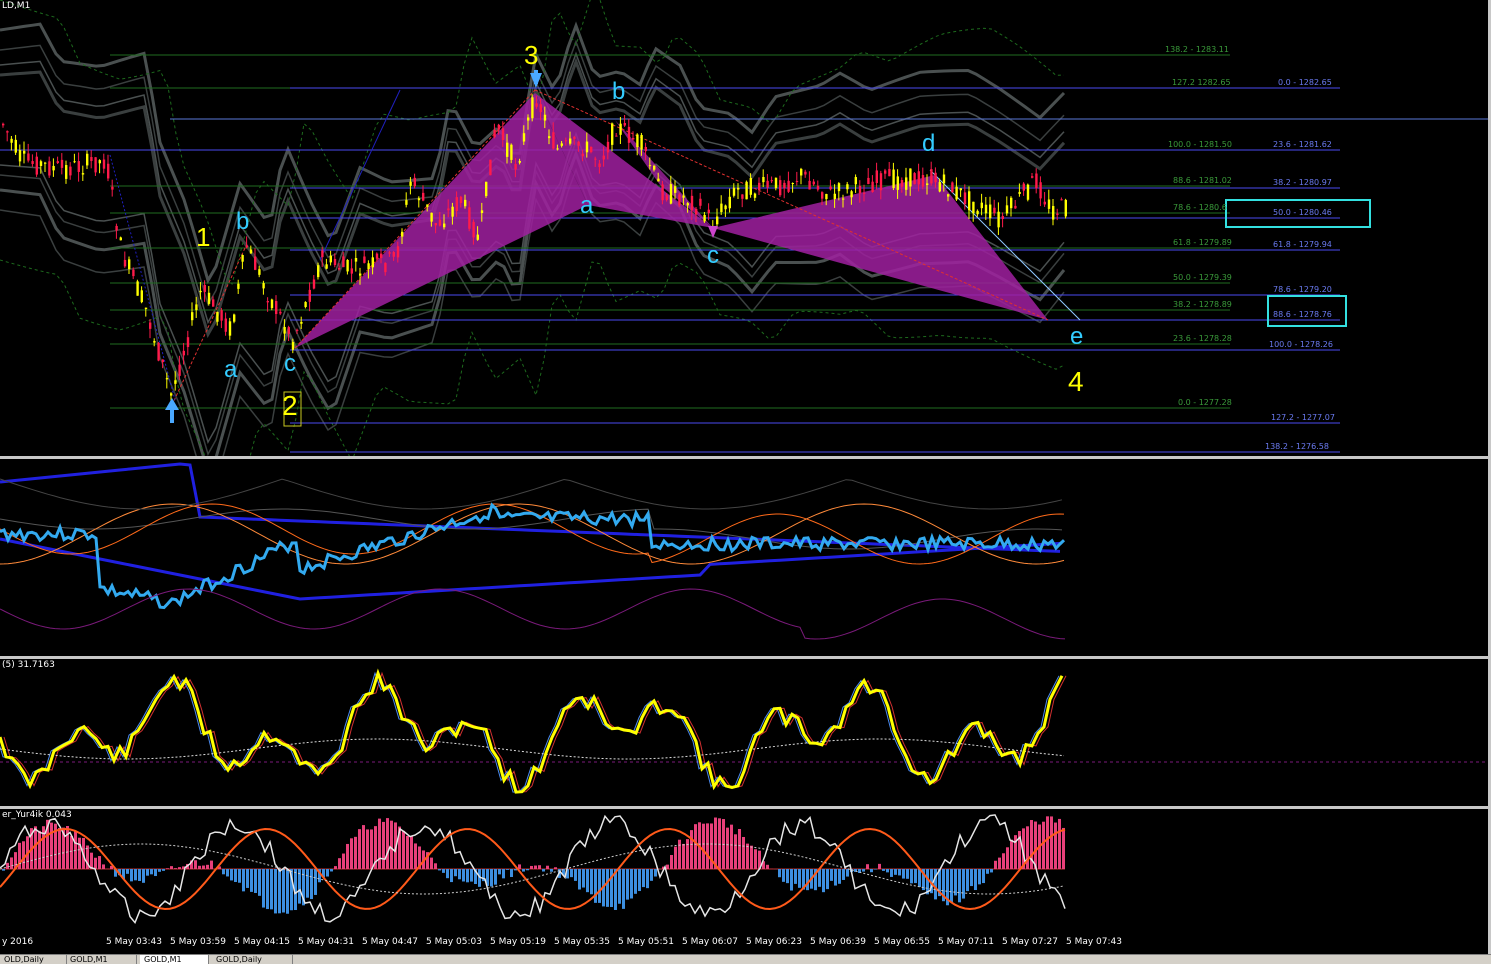  Describe the element at coordinates (262, 942) in the screenshot. I see `time-label: 5 May 04:15` at that location.